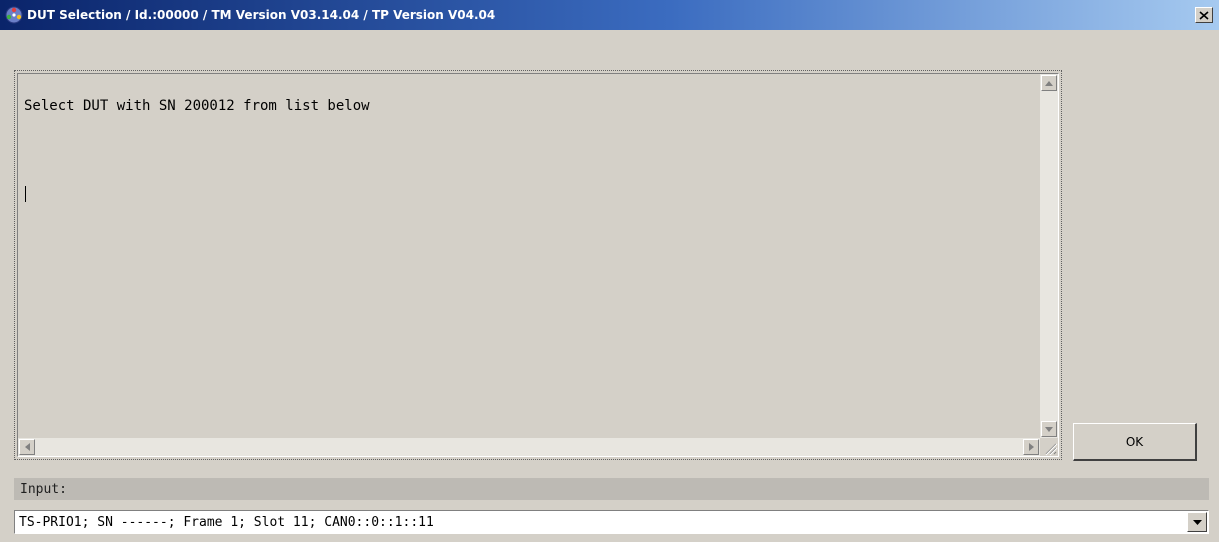 This screenshot has width=1219, height=542. I want to click on scroll-left-button, so click(27, 447).